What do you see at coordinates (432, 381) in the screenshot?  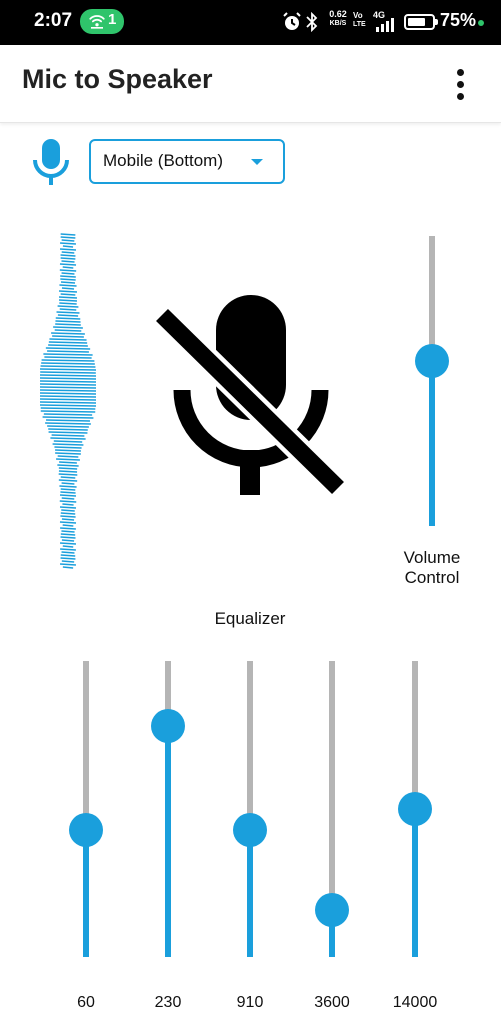 I see `volume-slider` at bounding box center [432, 381].